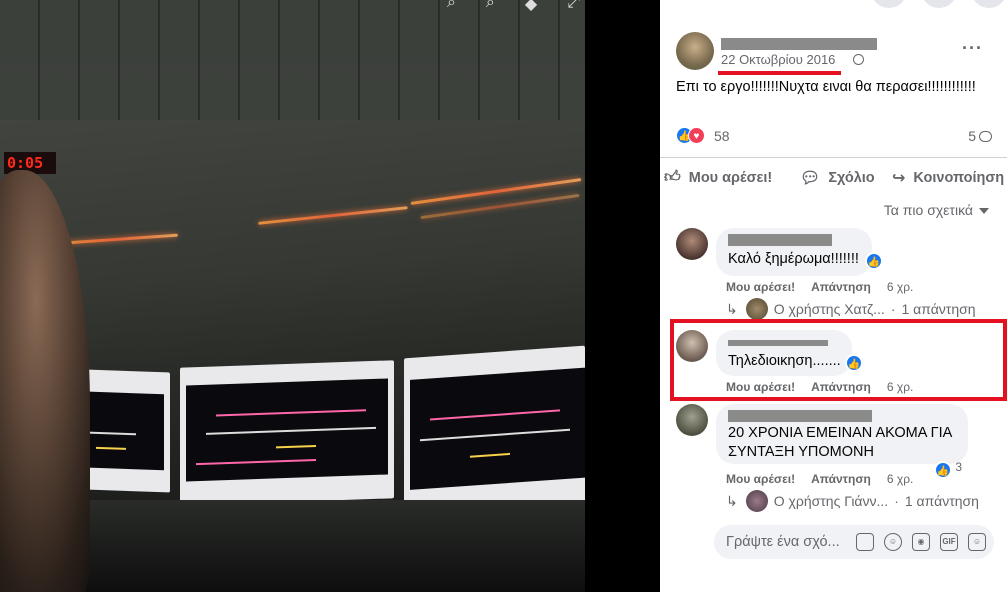 This screenshot has width=1007, height=592. I want to click on comment-button: 💬︎ Σχόλιο, so click(837, 178).